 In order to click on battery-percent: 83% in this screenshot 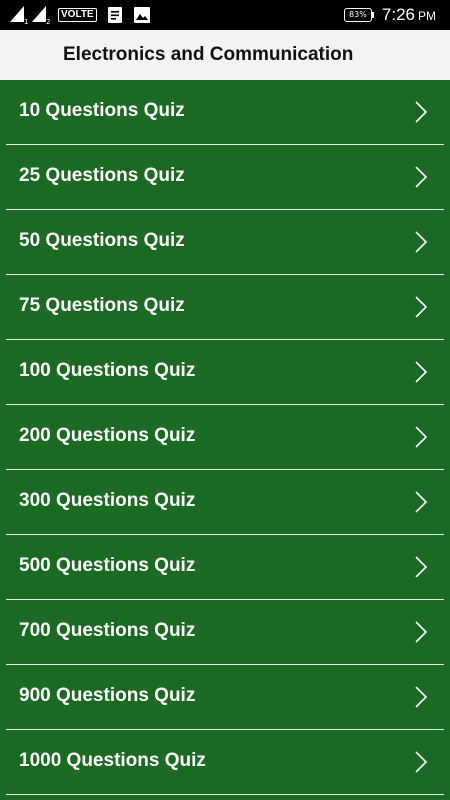, I will do `click(358, 14)`.